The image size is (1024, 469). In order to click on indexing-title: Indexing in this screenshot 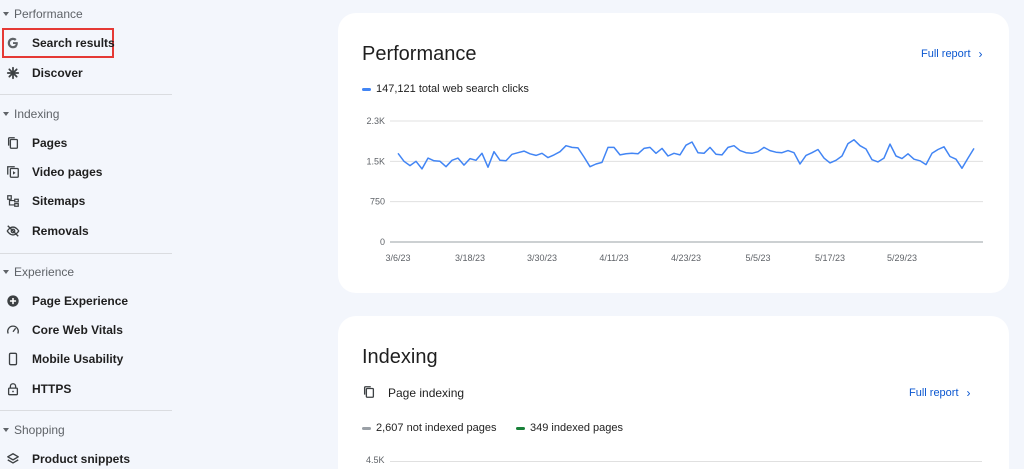, I will do `click(400, 357)`.